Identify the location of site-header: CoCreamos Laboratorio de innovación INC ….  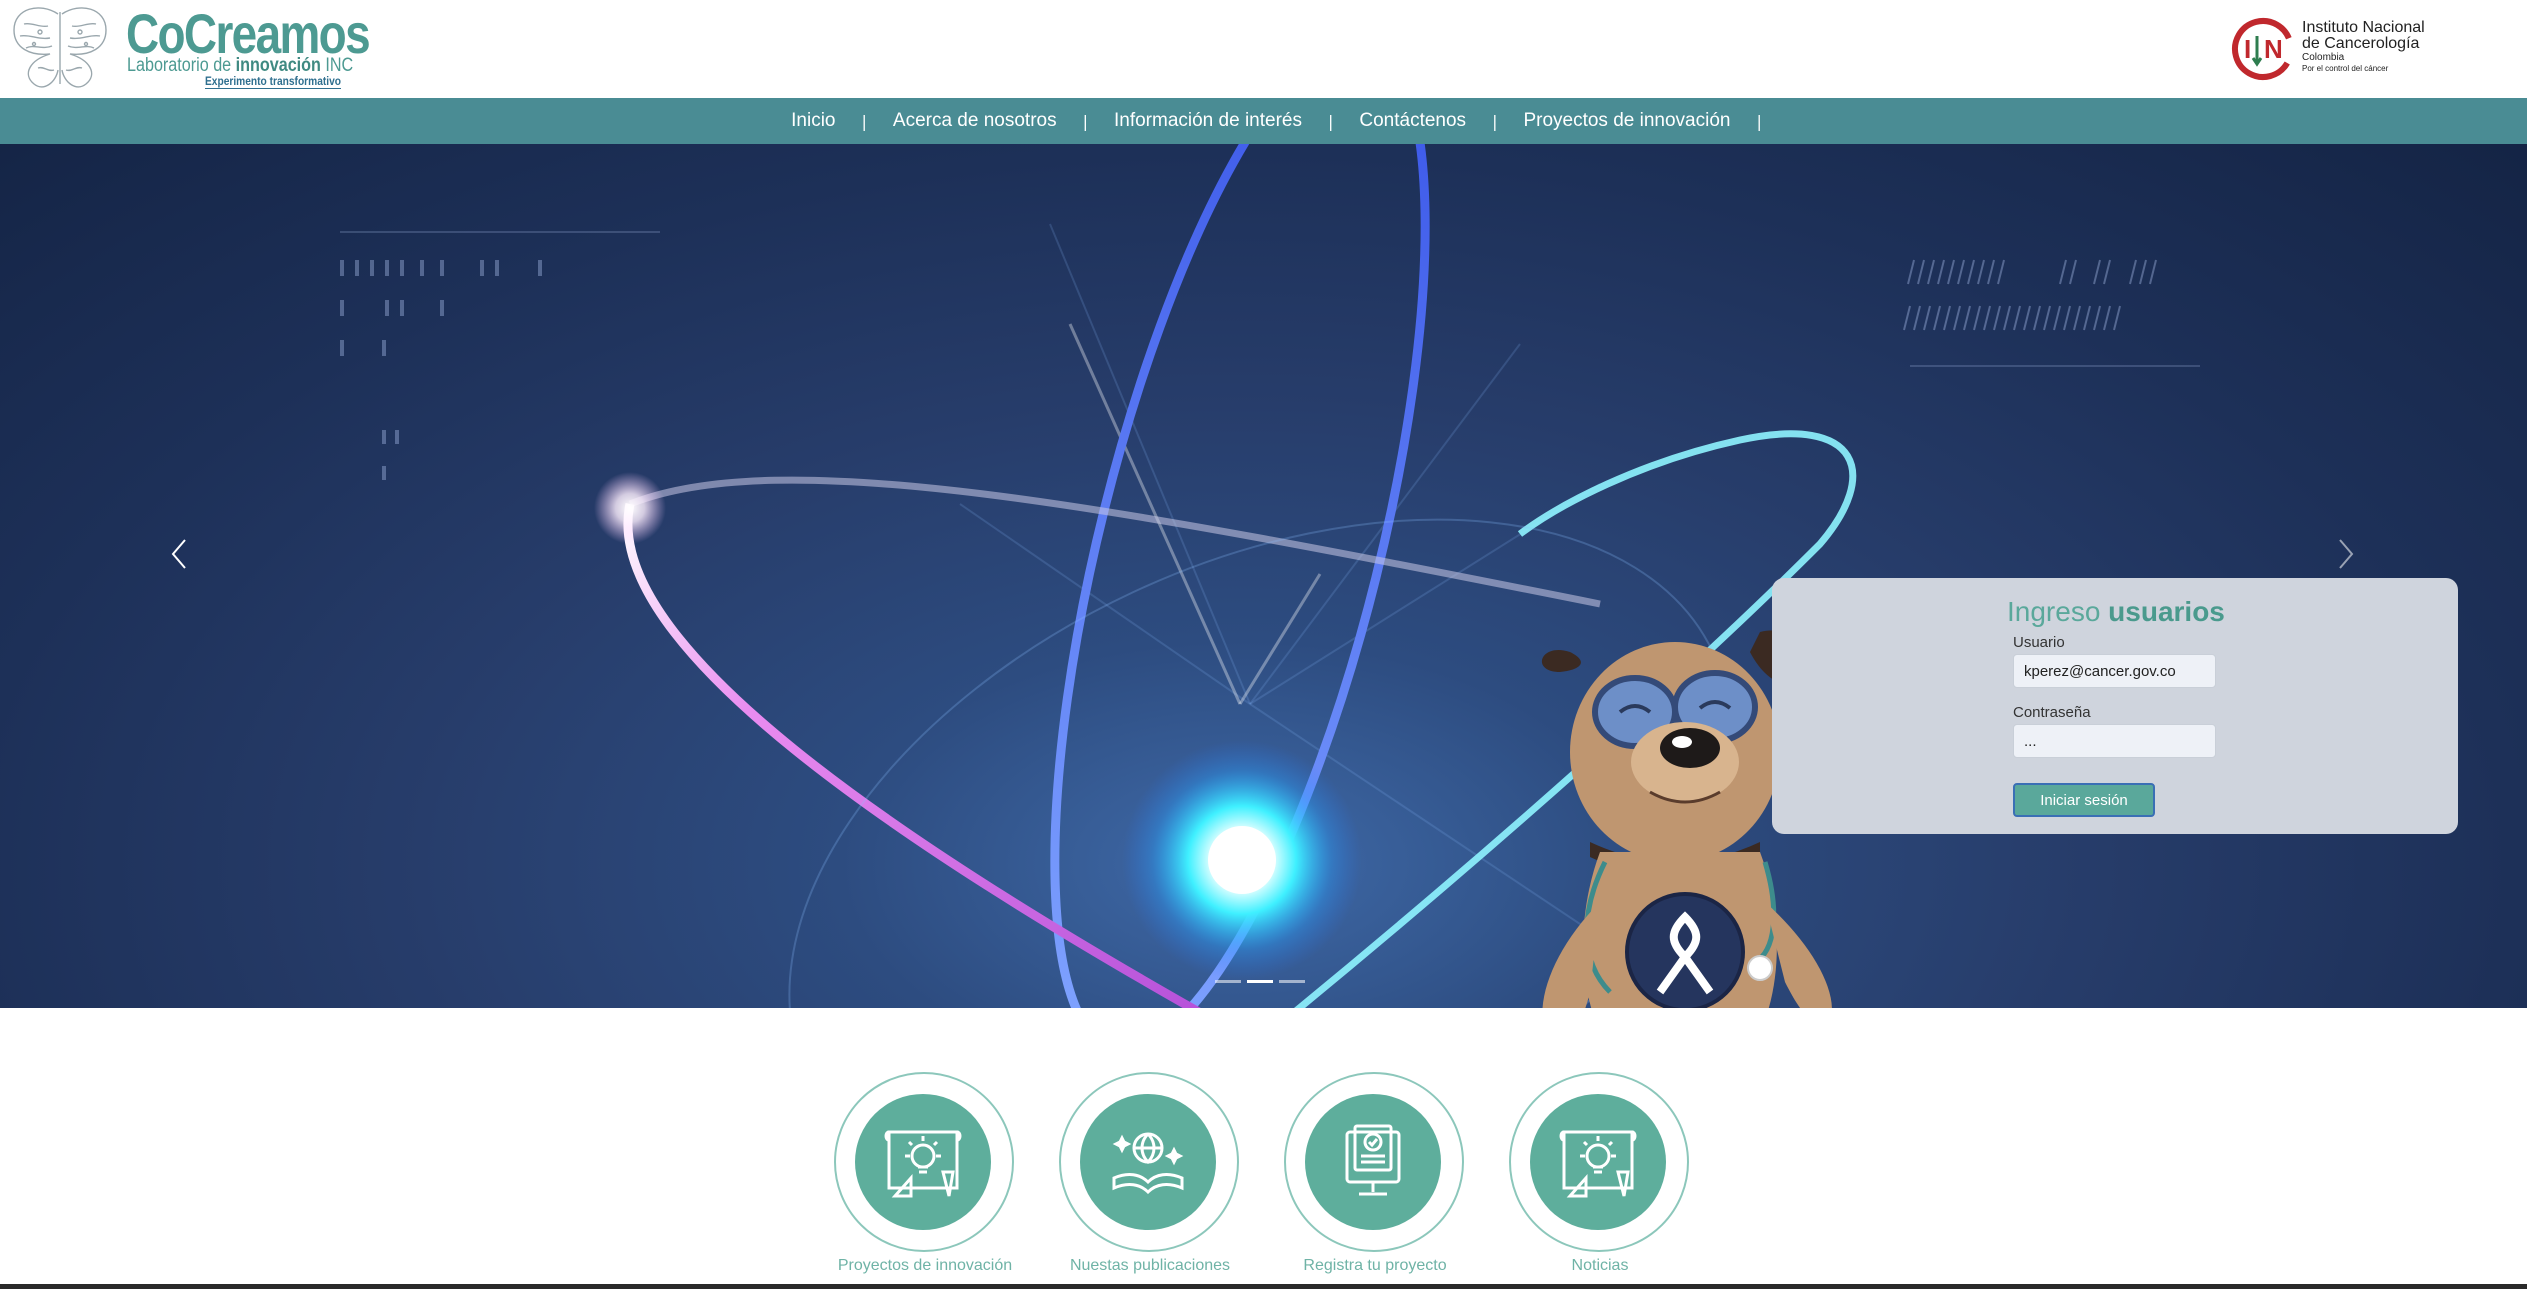
(1263, 49).